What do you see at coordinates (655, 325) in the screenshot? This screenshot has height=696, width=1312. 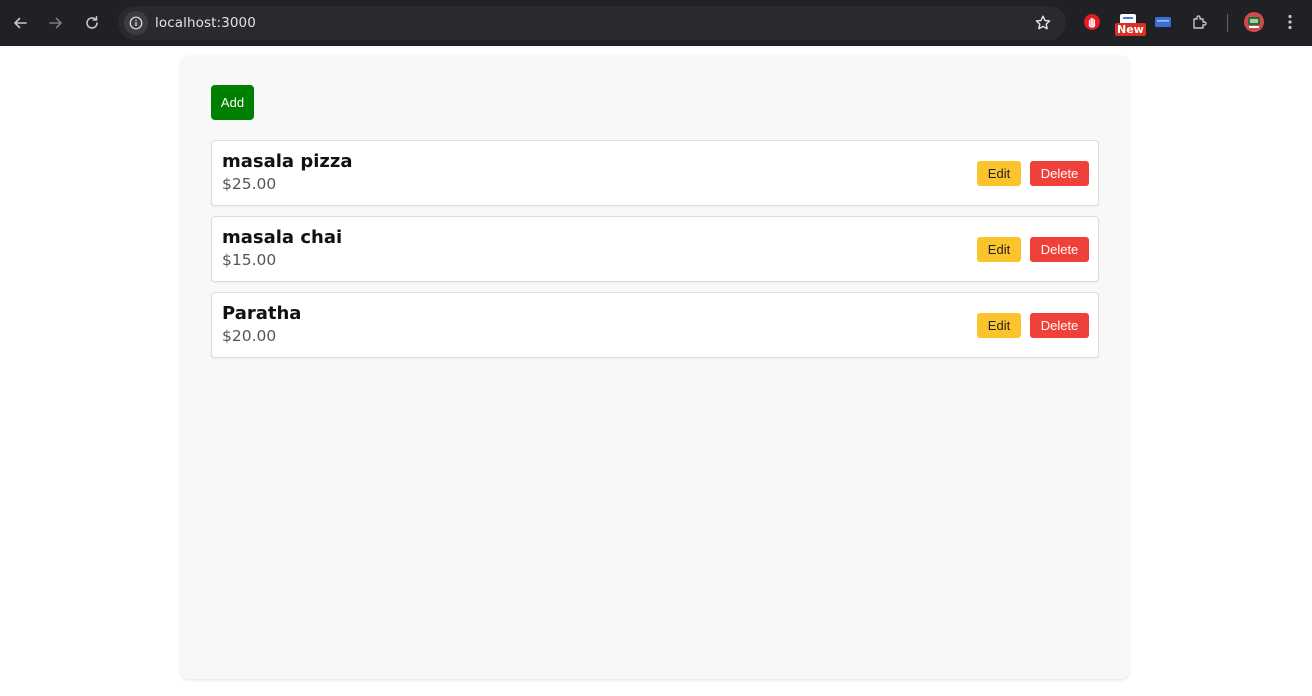 I see `menu-item-card: Paratha $20.00 Edit Delete` at bounding box center [655, 325].